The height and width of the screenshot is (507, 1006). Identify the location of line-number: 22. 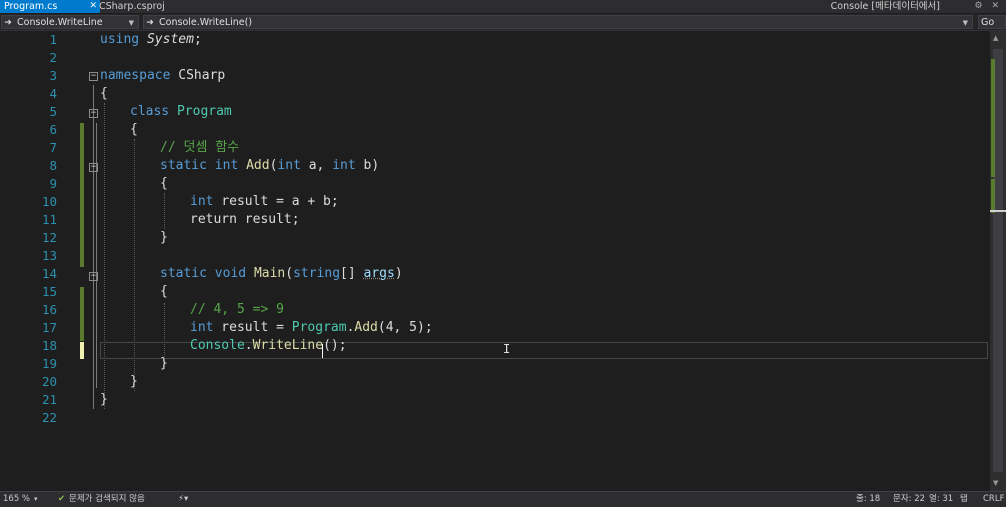
(49, 417).